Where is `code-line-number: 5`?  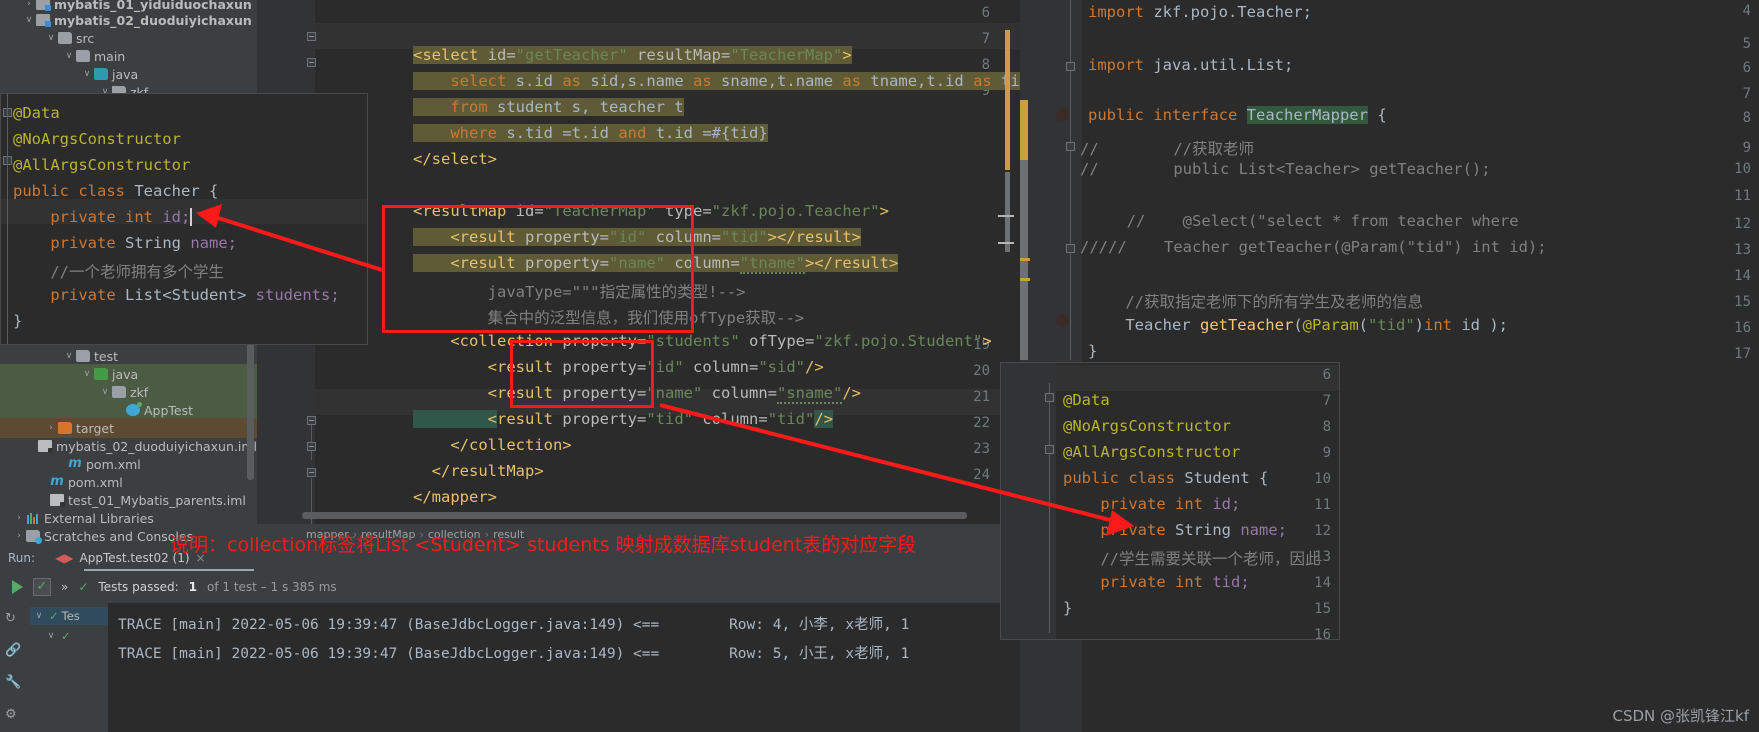 code-line-number: 5 is located at coordinates (1746, 44).